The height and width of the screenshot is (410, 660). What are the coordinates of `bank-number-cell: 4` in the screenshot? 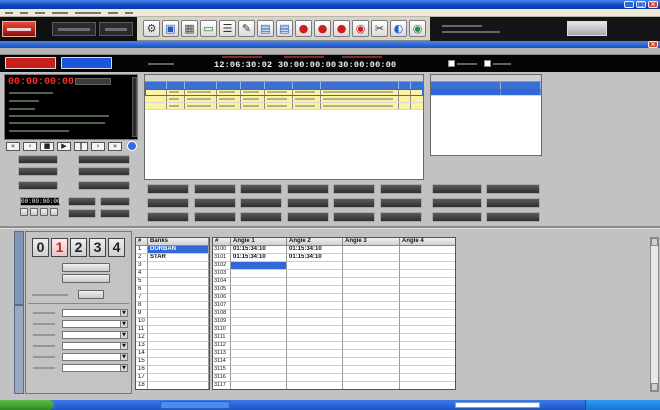 It's located at (142, 274).